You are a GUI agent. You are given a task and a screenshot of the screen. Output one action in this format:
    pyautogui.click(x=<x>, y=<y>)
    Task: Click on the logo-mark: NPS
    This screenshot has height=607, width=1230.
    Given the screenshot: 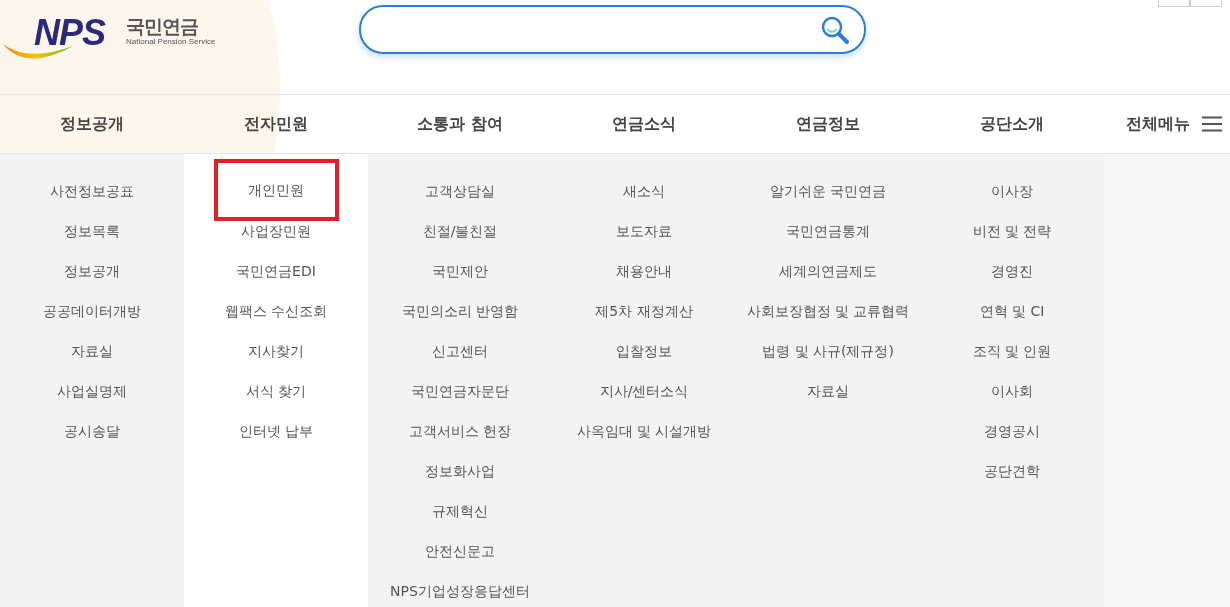 What is the action you would take?
    pyautogui.click(x=70, y=33)
    